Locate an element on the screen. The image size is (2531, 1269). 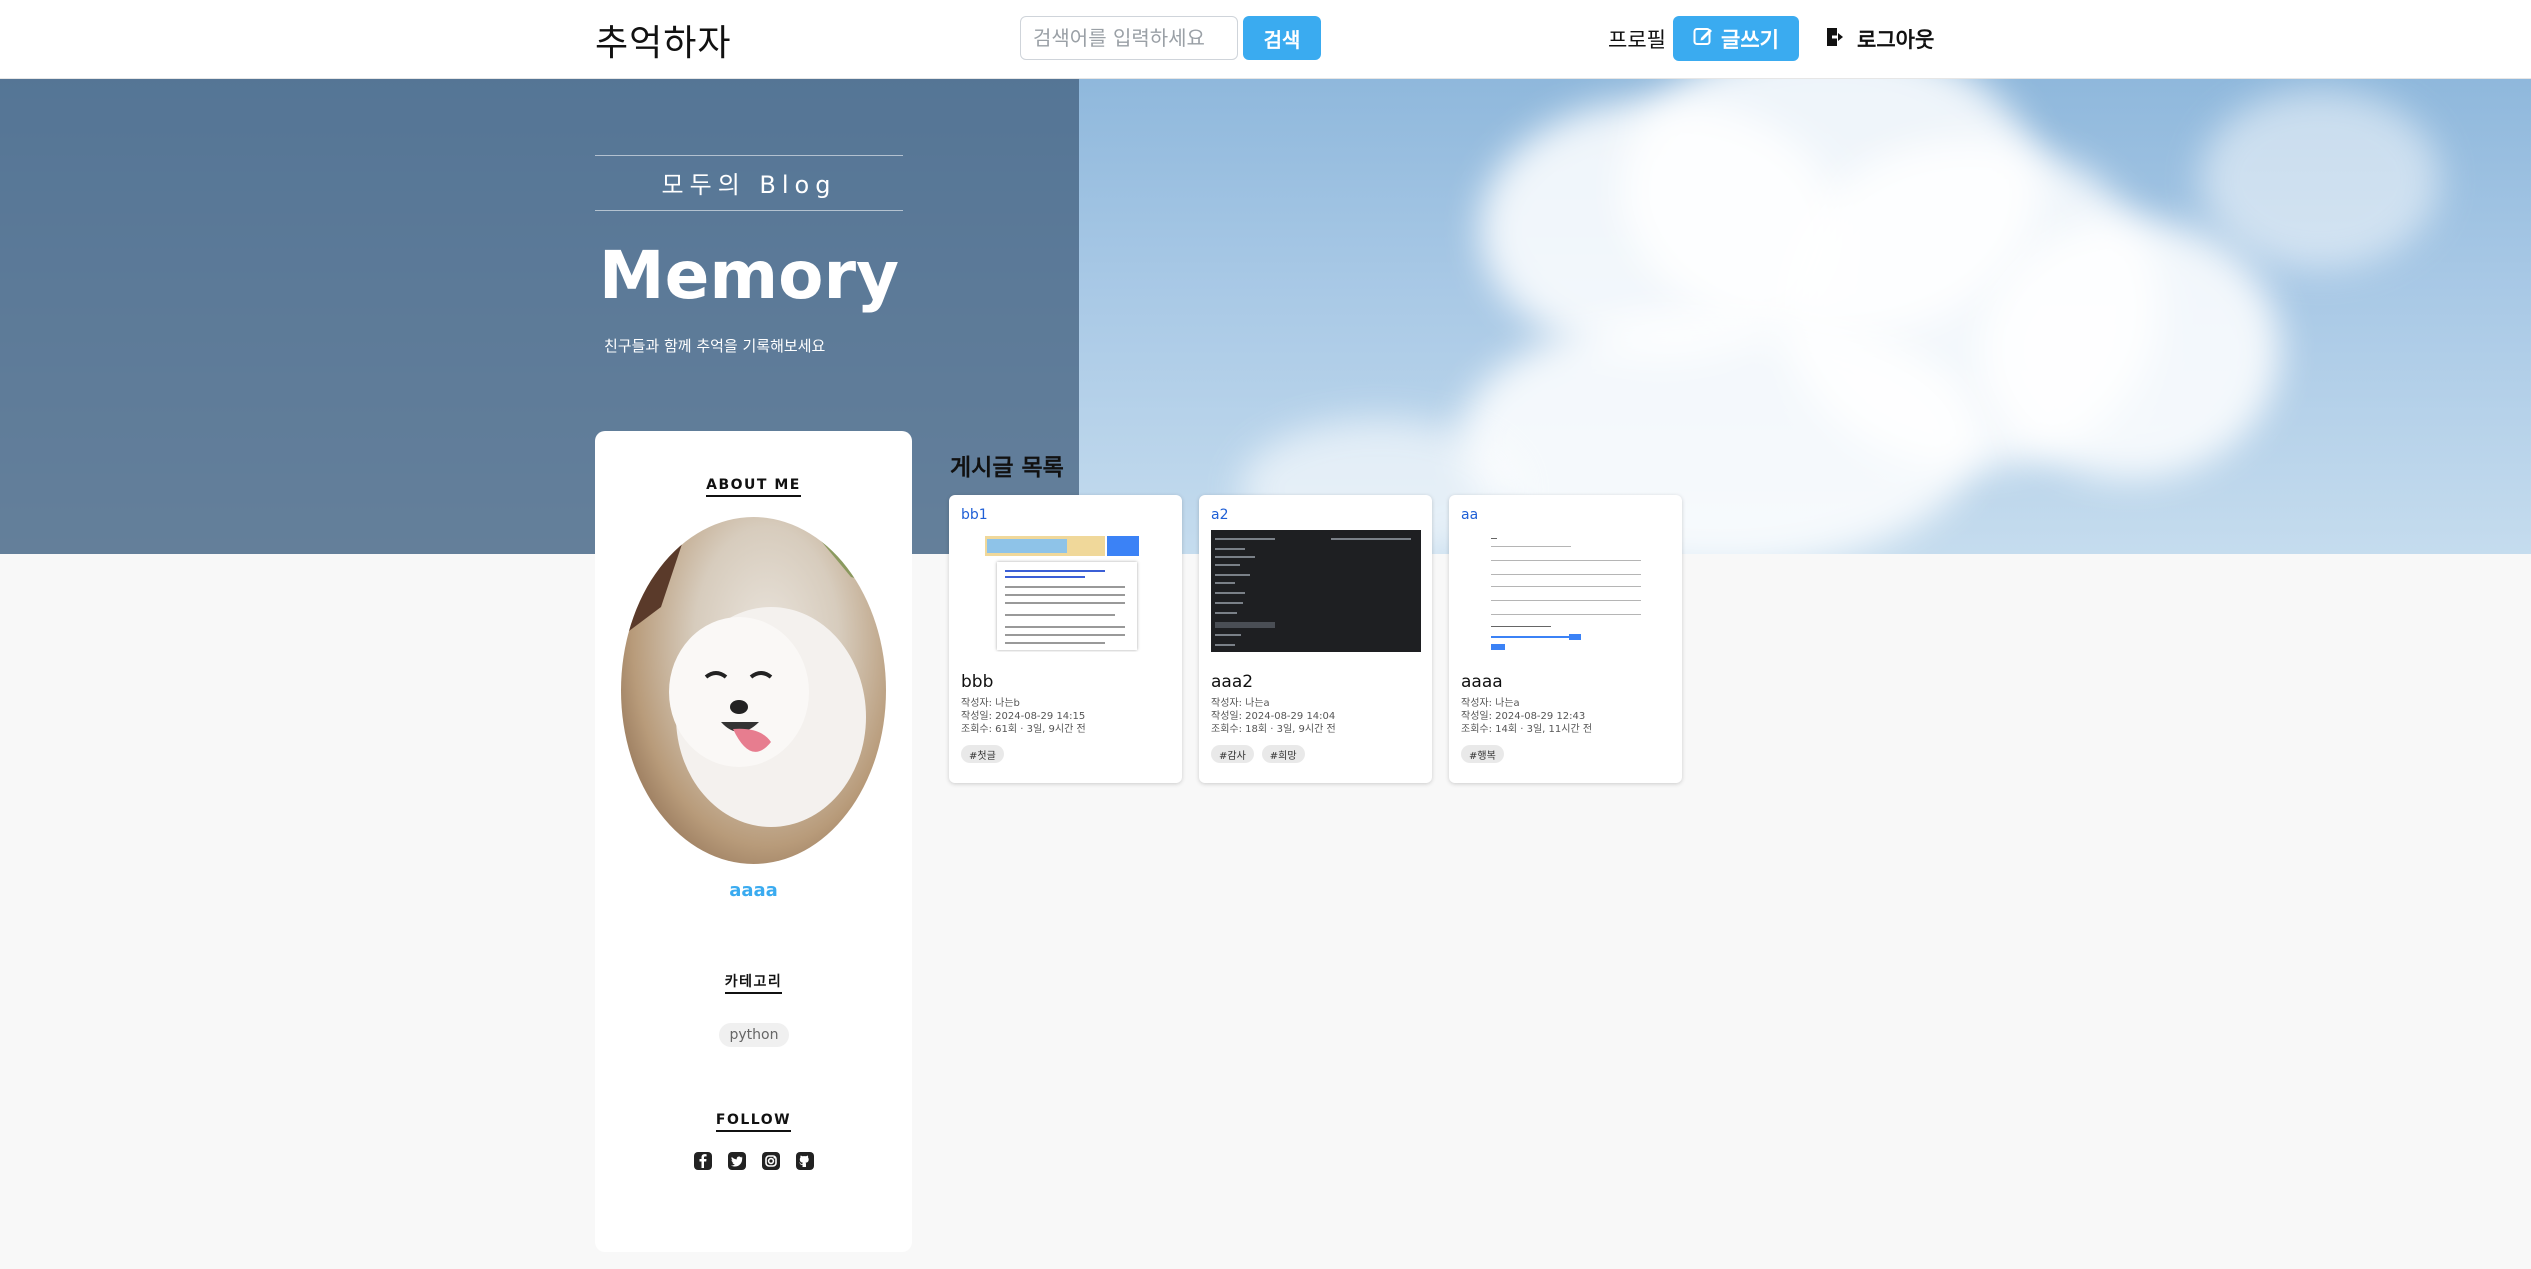
logout-icon is located at coordinates (1835, 39).